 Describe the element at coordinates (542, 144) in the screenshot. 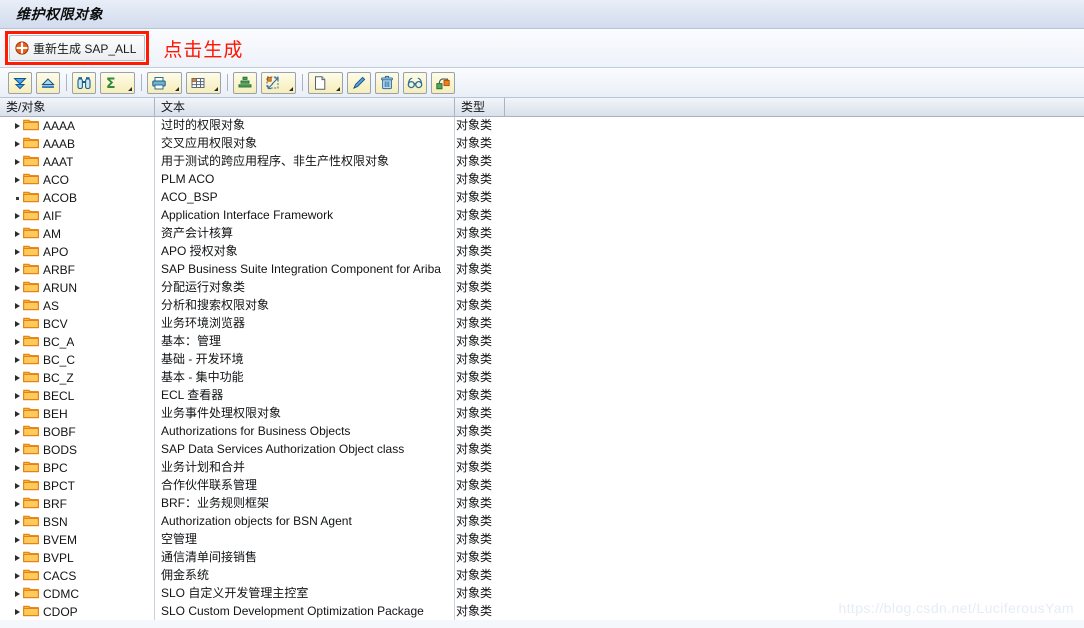

I see `table-row: AAAB 交叉应用权限对象 对象类` at that location.